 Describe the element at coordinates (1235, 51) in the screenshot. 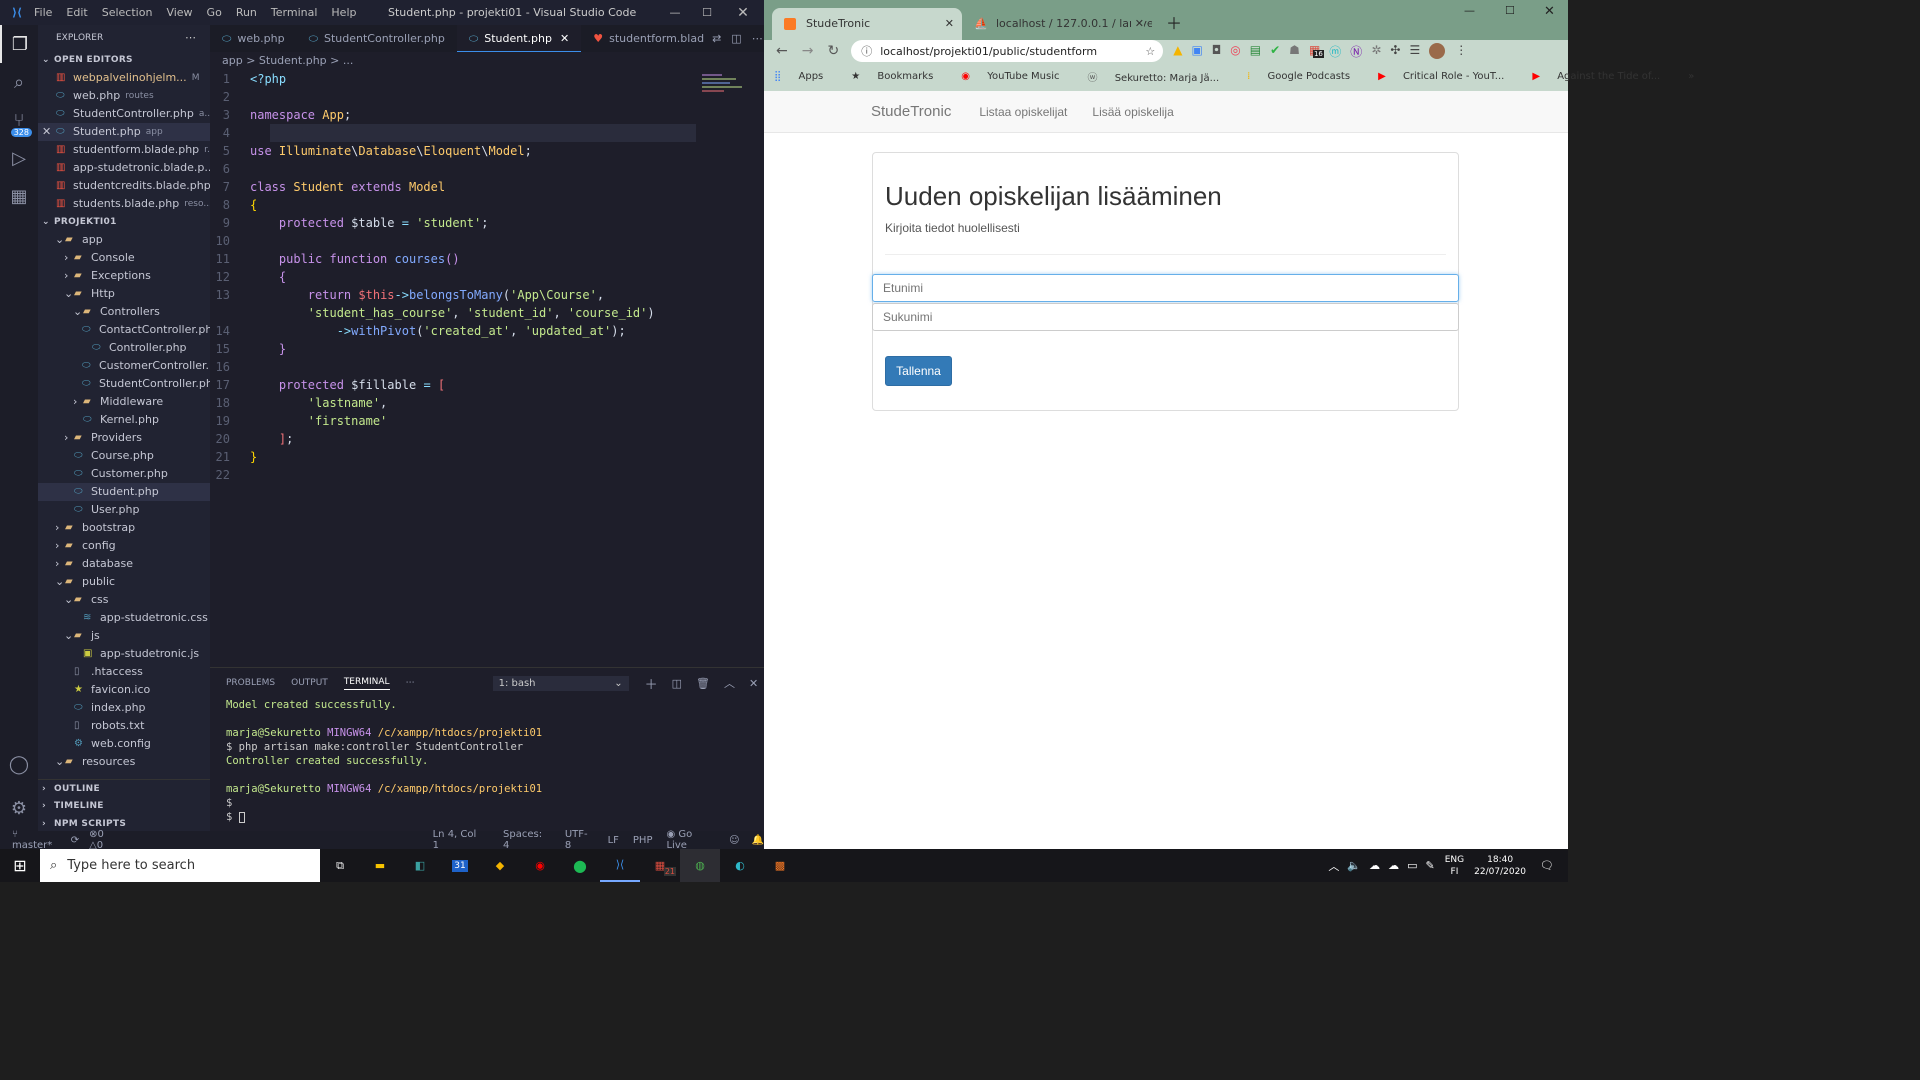

I see `extension-pocket-icon: ◎` at that location.